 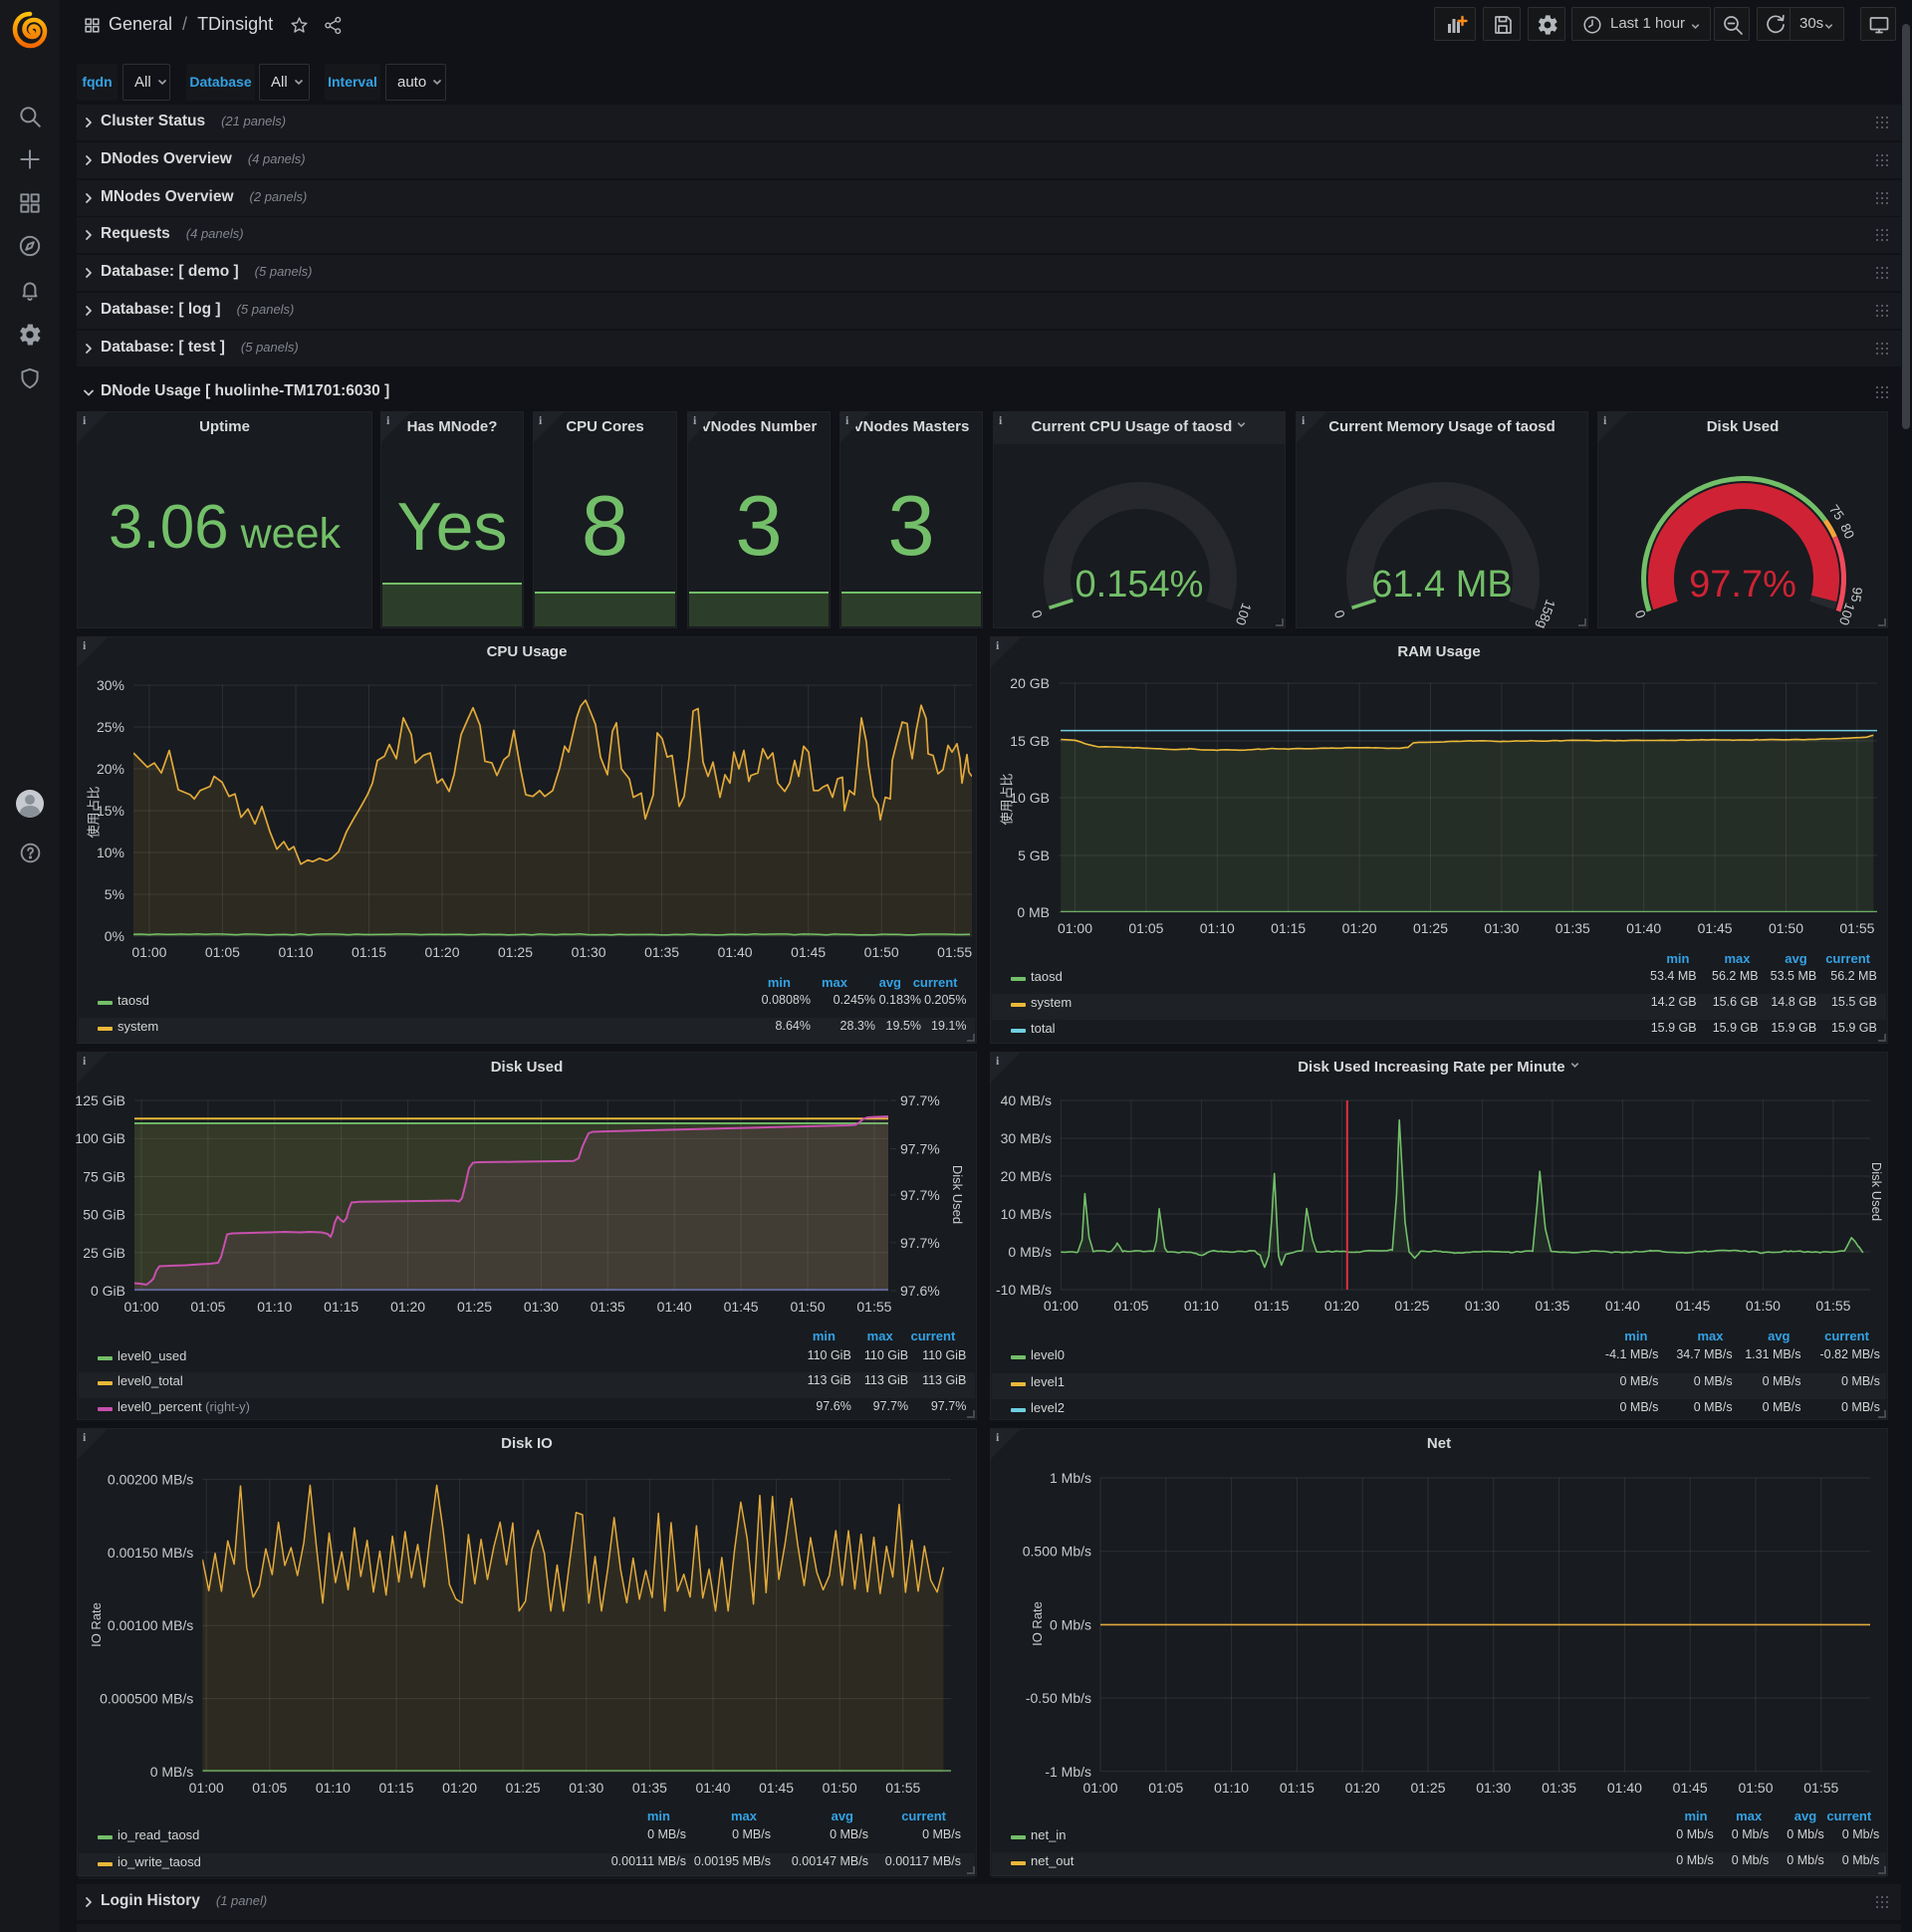 What do you see at coordinates (104, 1176) in the screenshot?
I see `svg-text: 75 GiB` at bounding box center [104, 1176].